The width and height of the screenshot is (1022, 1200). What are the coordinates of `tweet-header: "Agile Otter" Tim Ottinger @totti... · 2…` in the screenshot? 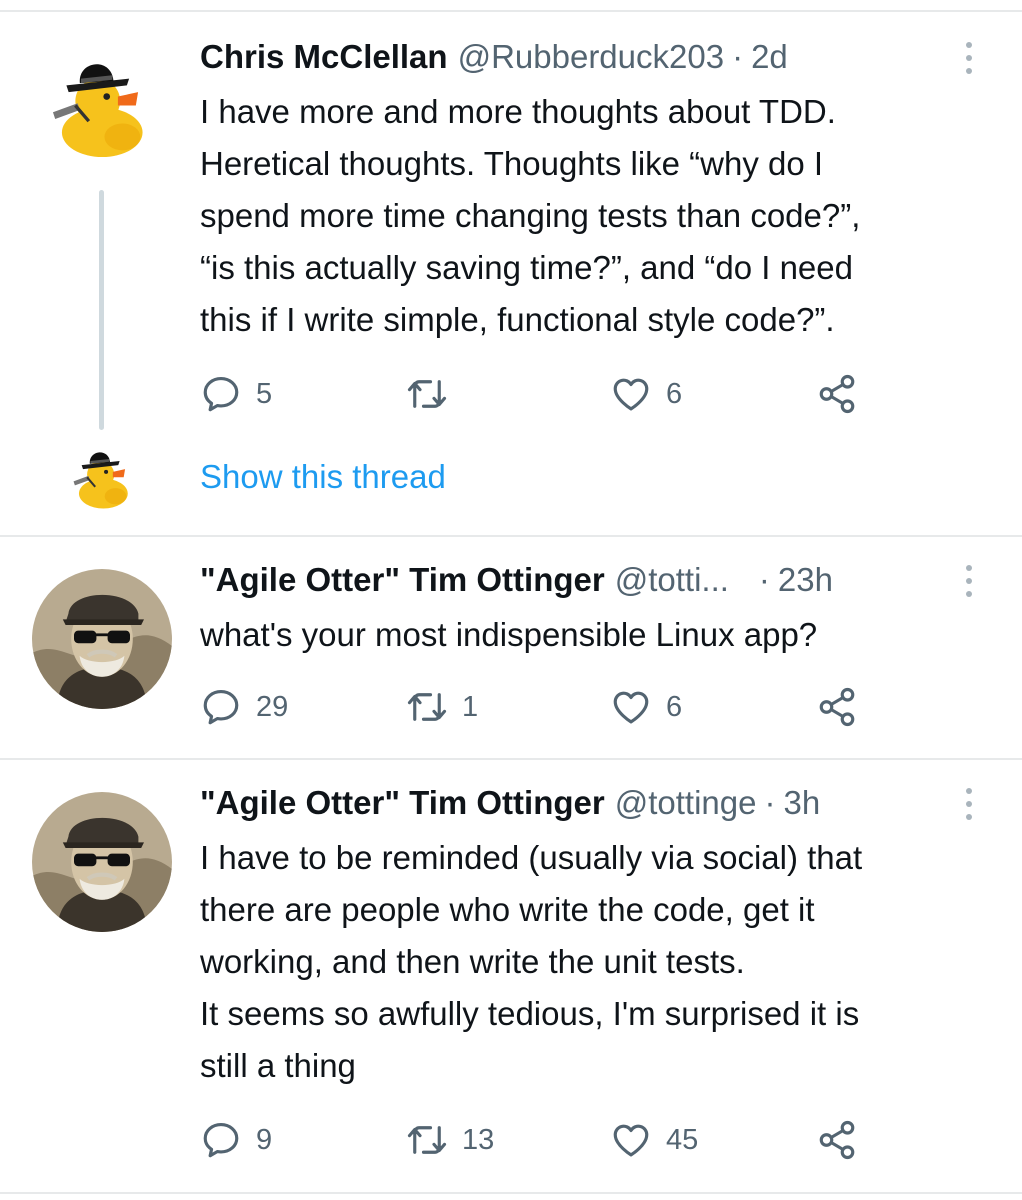 It's located at (516, 583).